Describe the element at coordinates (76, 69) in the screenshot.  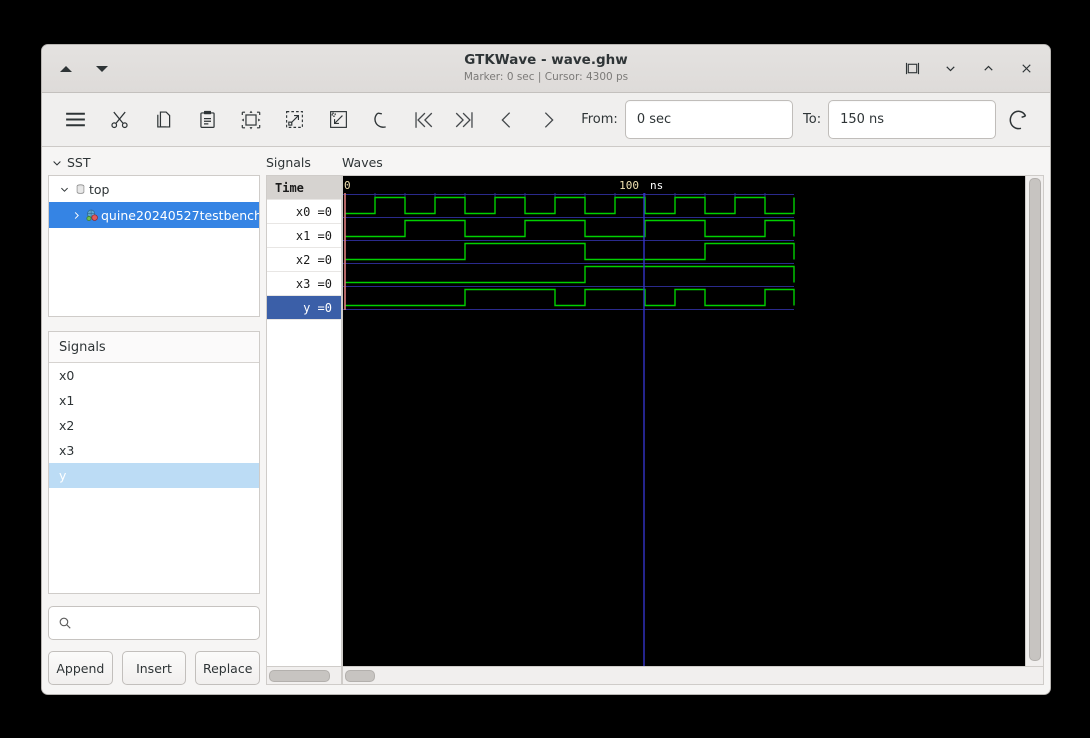
I see `titlebar-left-controls` at that location.